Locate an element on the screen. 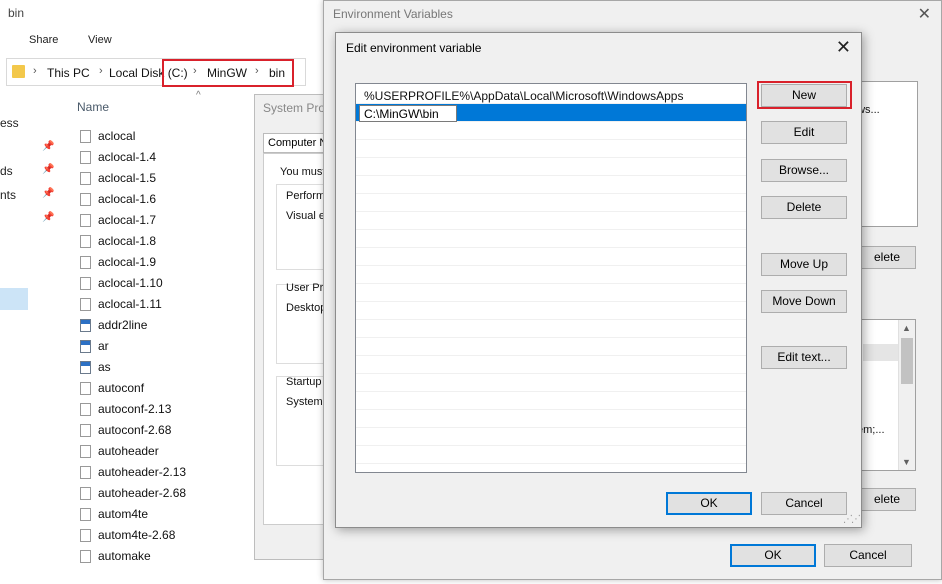 This screenshot has width=942, height=584. list-item: aclocal-1.9 is located at coordinates (165, 262).